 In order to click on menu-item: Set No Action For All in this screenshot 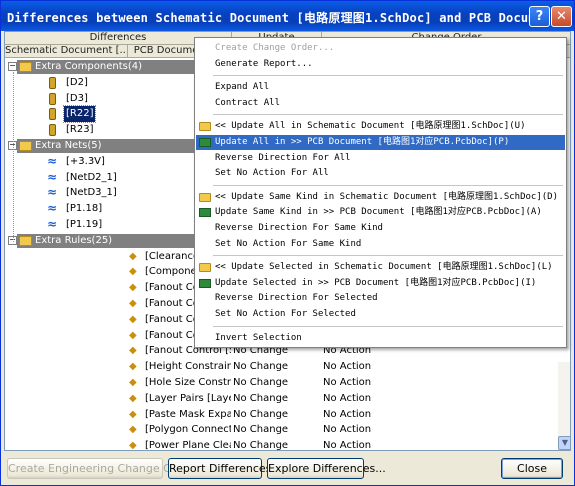, I will do `click(380, 173)`.